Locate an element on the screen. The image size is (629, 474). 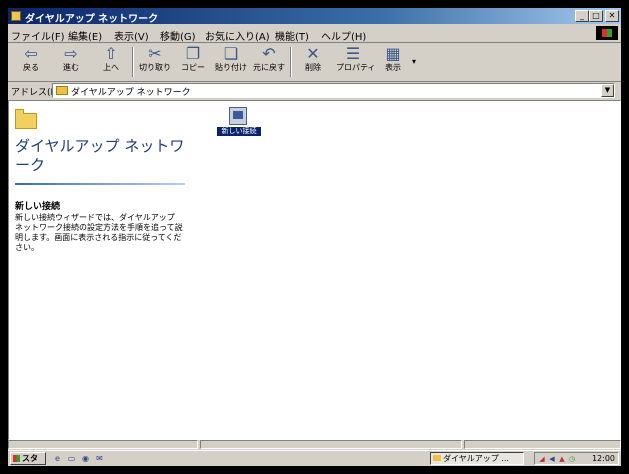
system-tray: ◢ ◀ ▲ ◷ 12:00 is located at coordinates (576, 458).